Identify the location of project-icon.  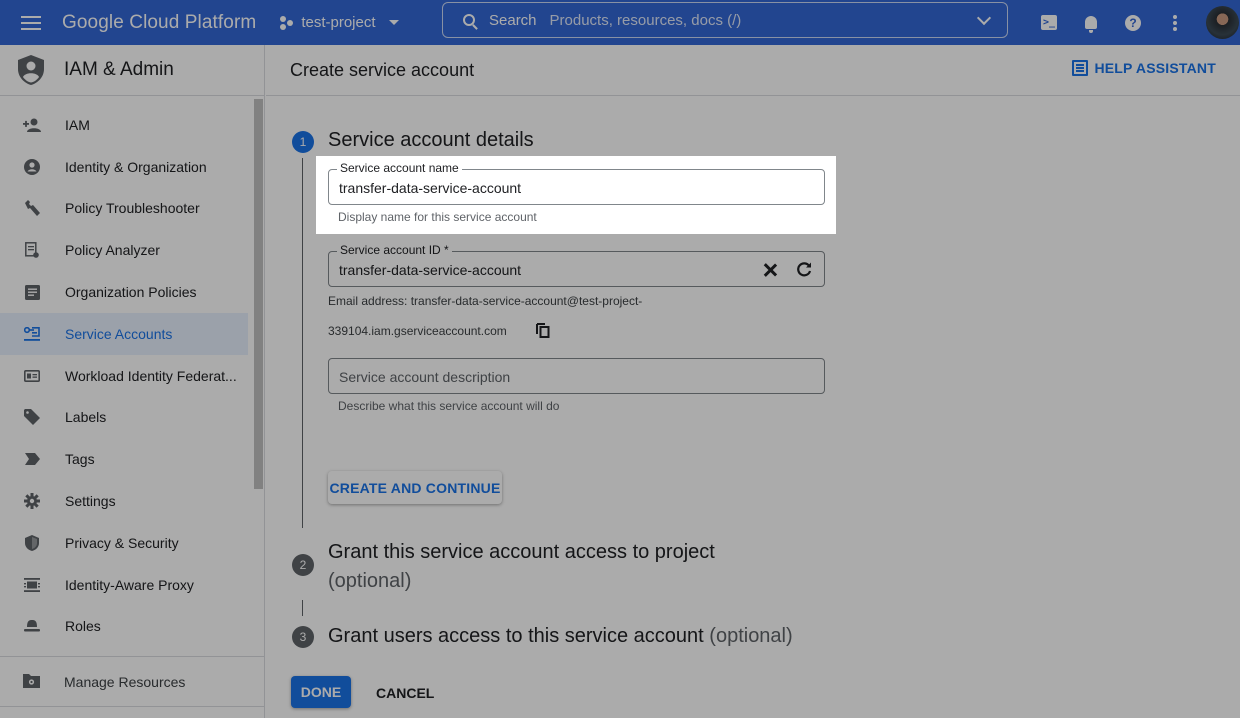
(287, 22).